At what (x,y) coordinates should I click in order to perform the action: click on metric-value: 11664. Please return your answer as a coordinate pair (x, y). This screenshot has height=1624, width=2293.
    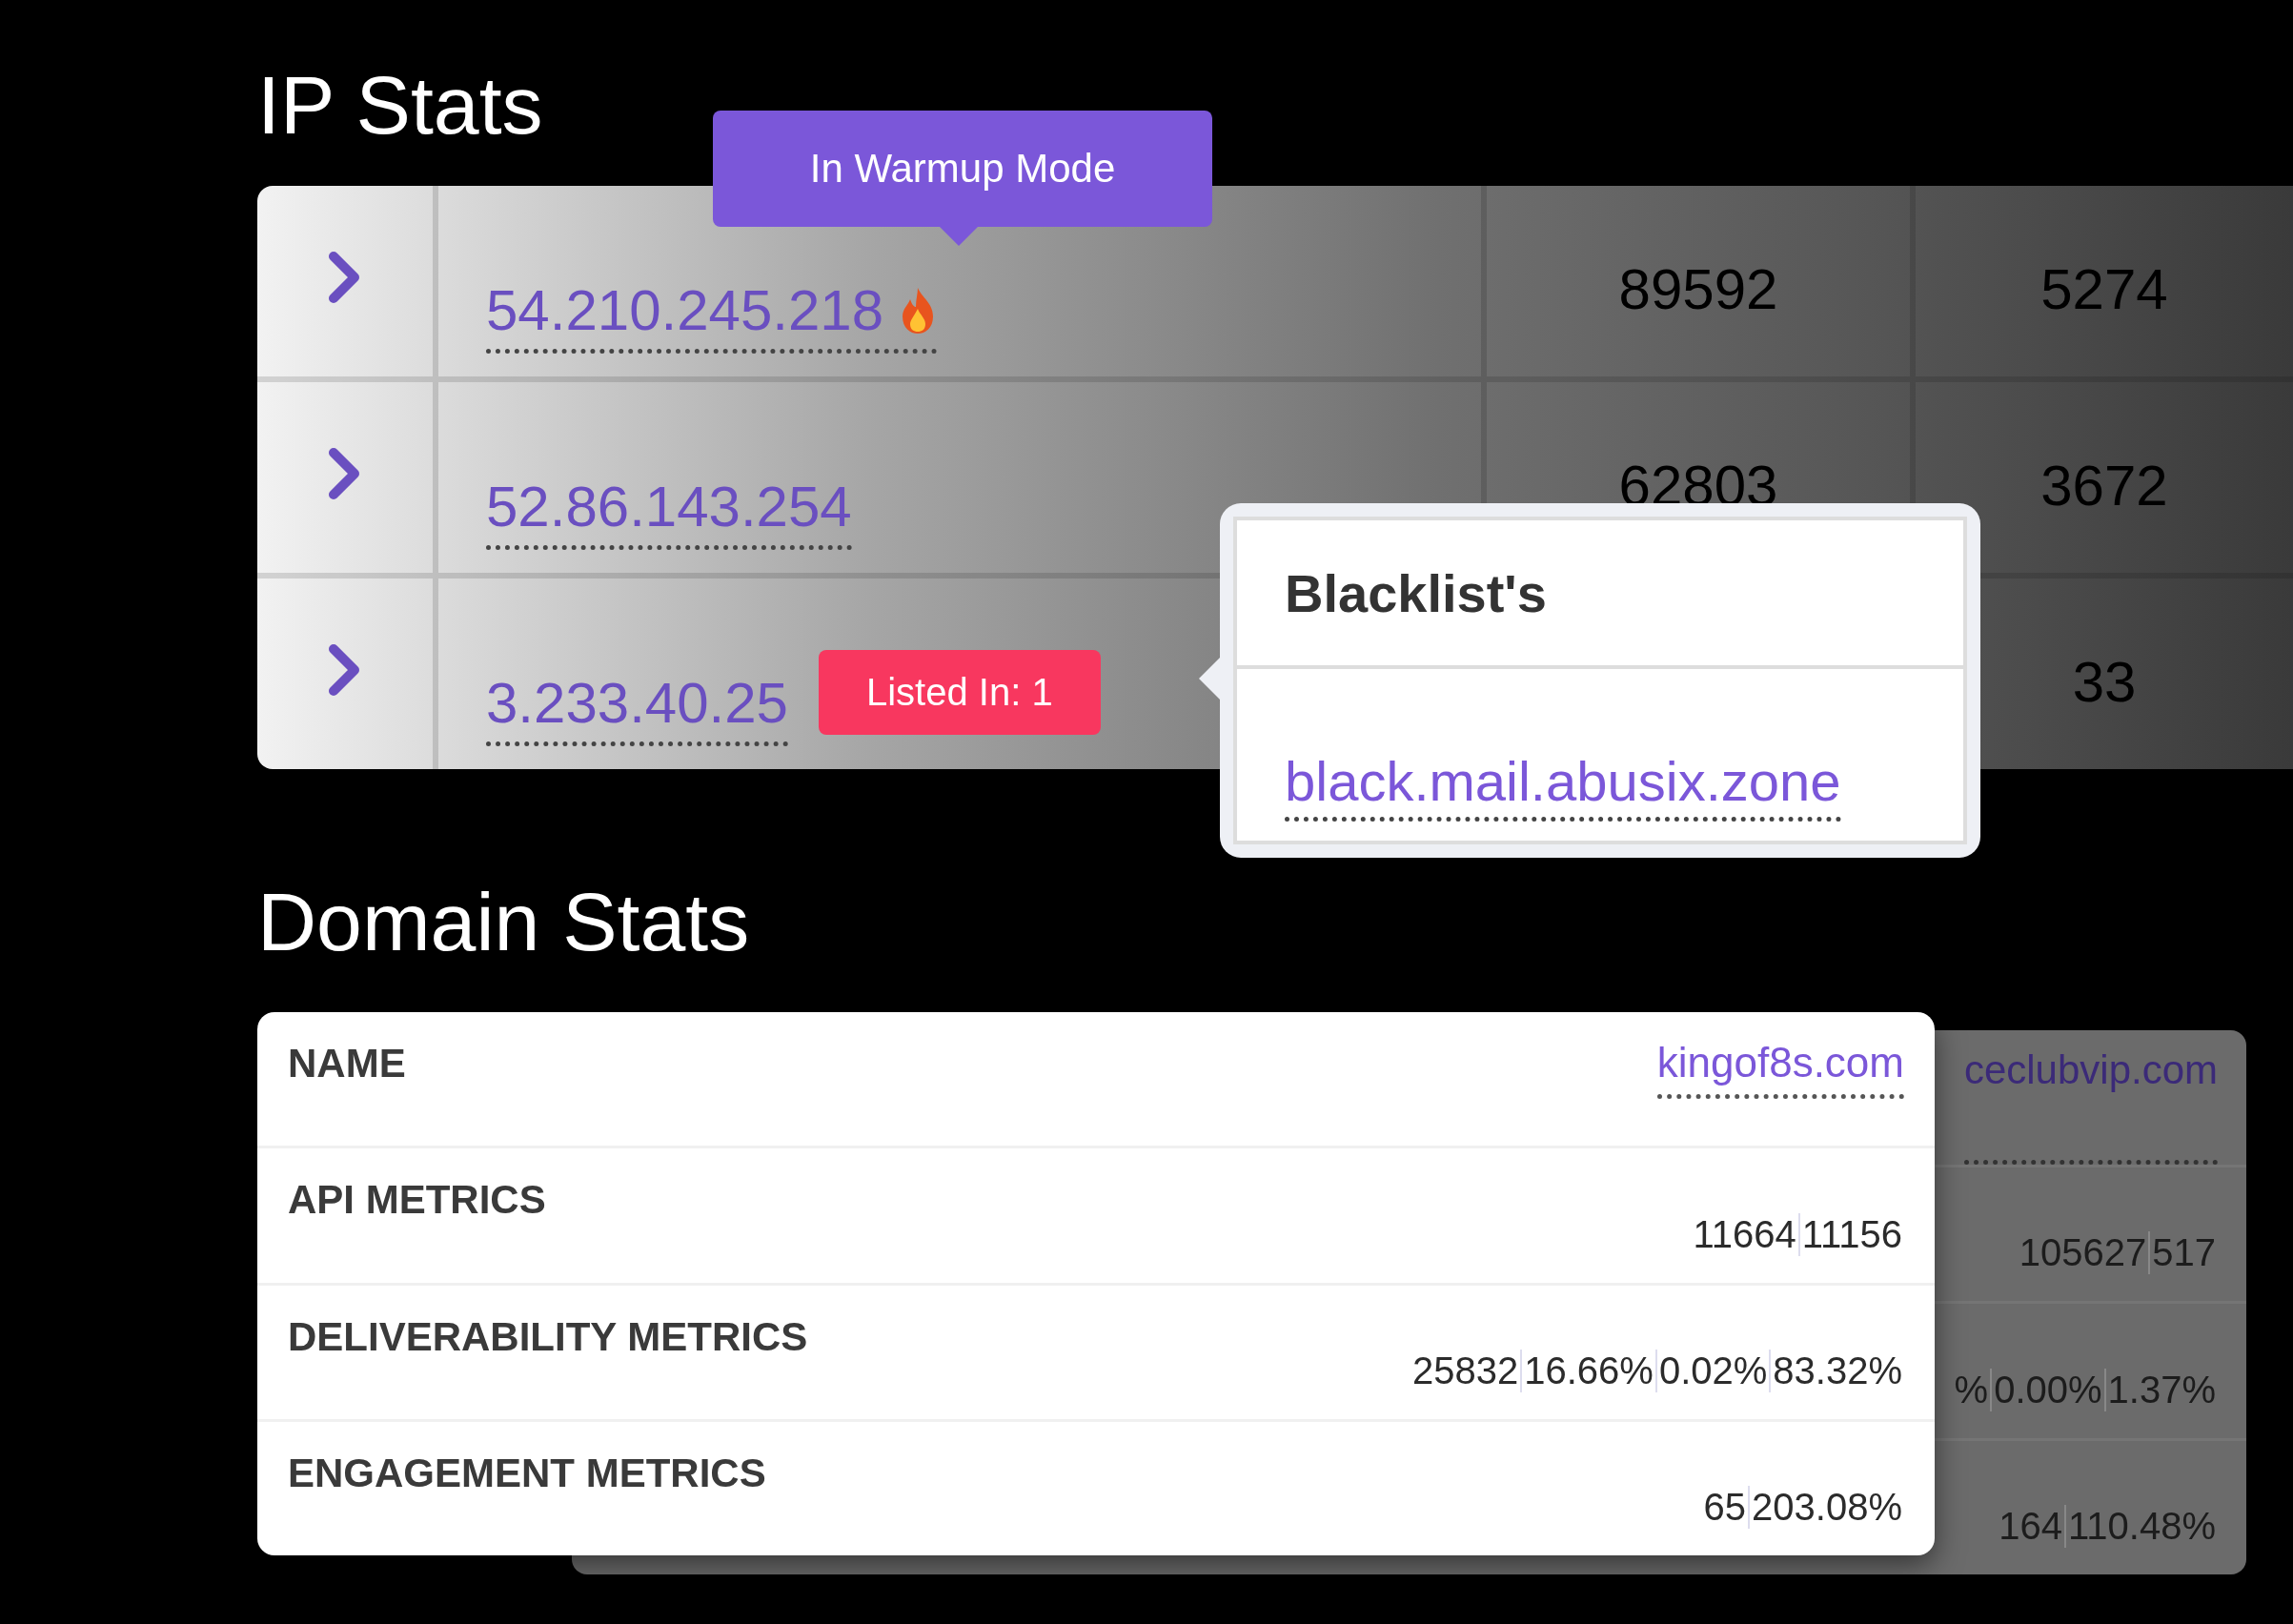
    Looking at the image, I should click on (1744, 1234).